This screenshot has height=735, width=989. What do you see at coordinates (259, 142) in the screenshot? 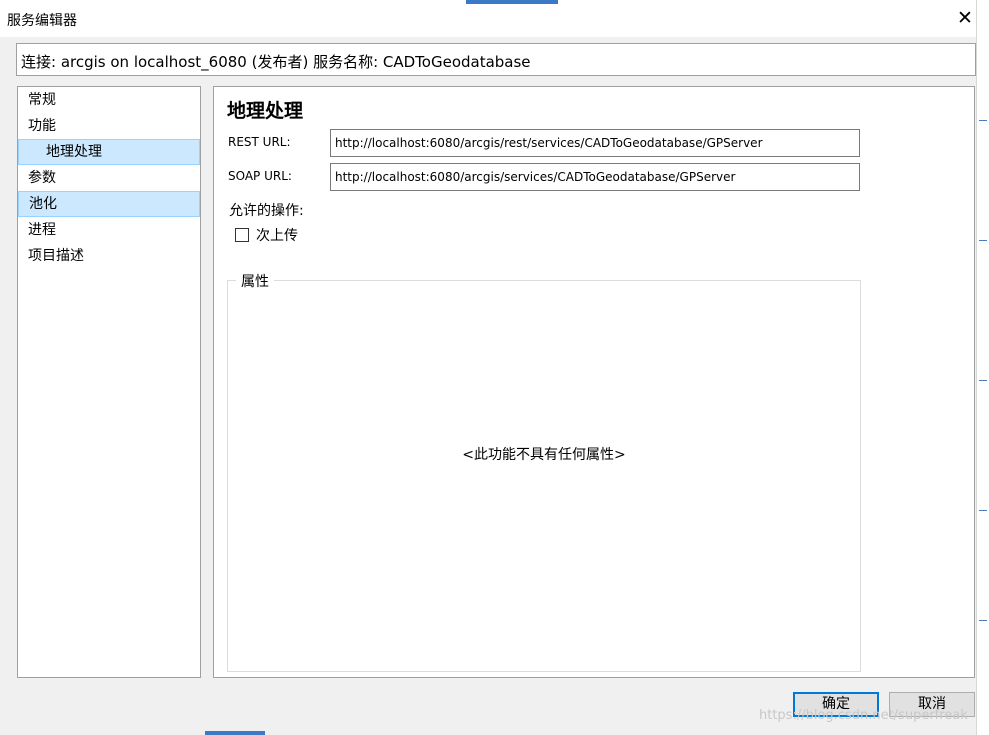
I see `rest-url-label: REST URL:` at bounding box center [259, 142].